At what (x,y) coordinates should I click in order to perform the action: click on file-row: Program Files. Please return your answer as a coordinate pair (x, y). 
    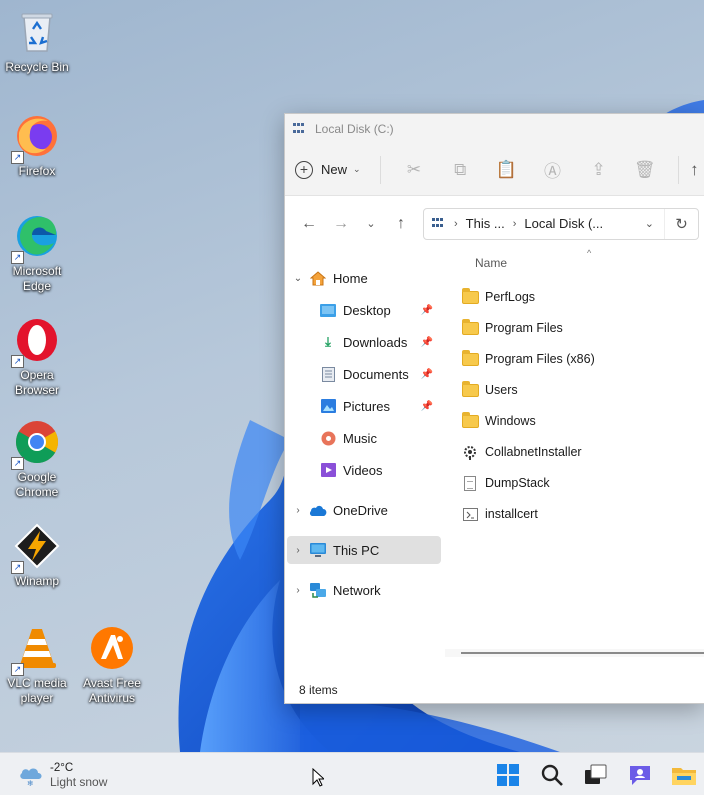
    Looking at the image, I should click on (512, 328).